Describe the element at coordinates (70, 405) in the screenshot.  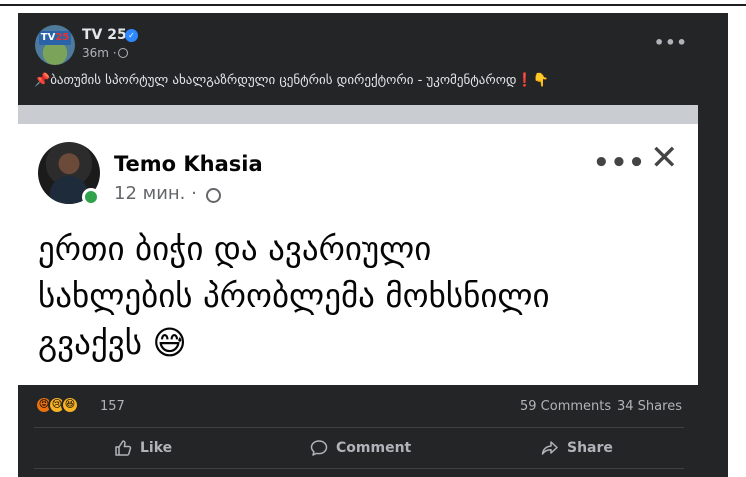
I see `haha-icon: 😆` at that location.